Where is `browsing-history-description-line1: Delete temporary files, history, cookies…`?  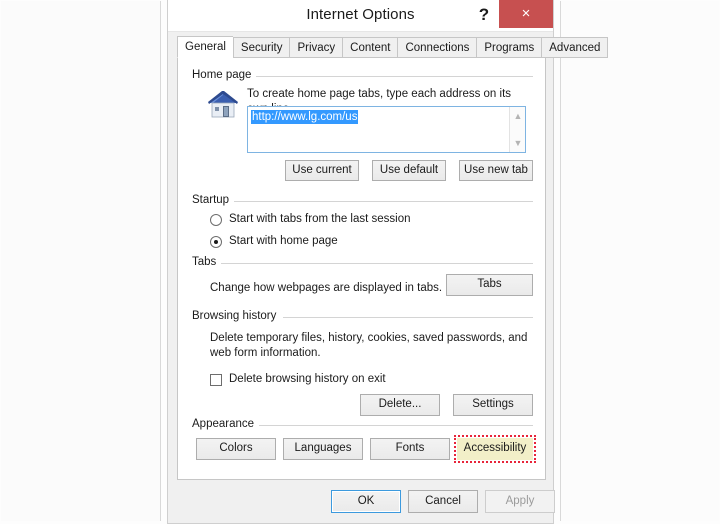
browsing-history-description-line1: Delete temporary files, history, cookies… is located at coordinates (369, 338).